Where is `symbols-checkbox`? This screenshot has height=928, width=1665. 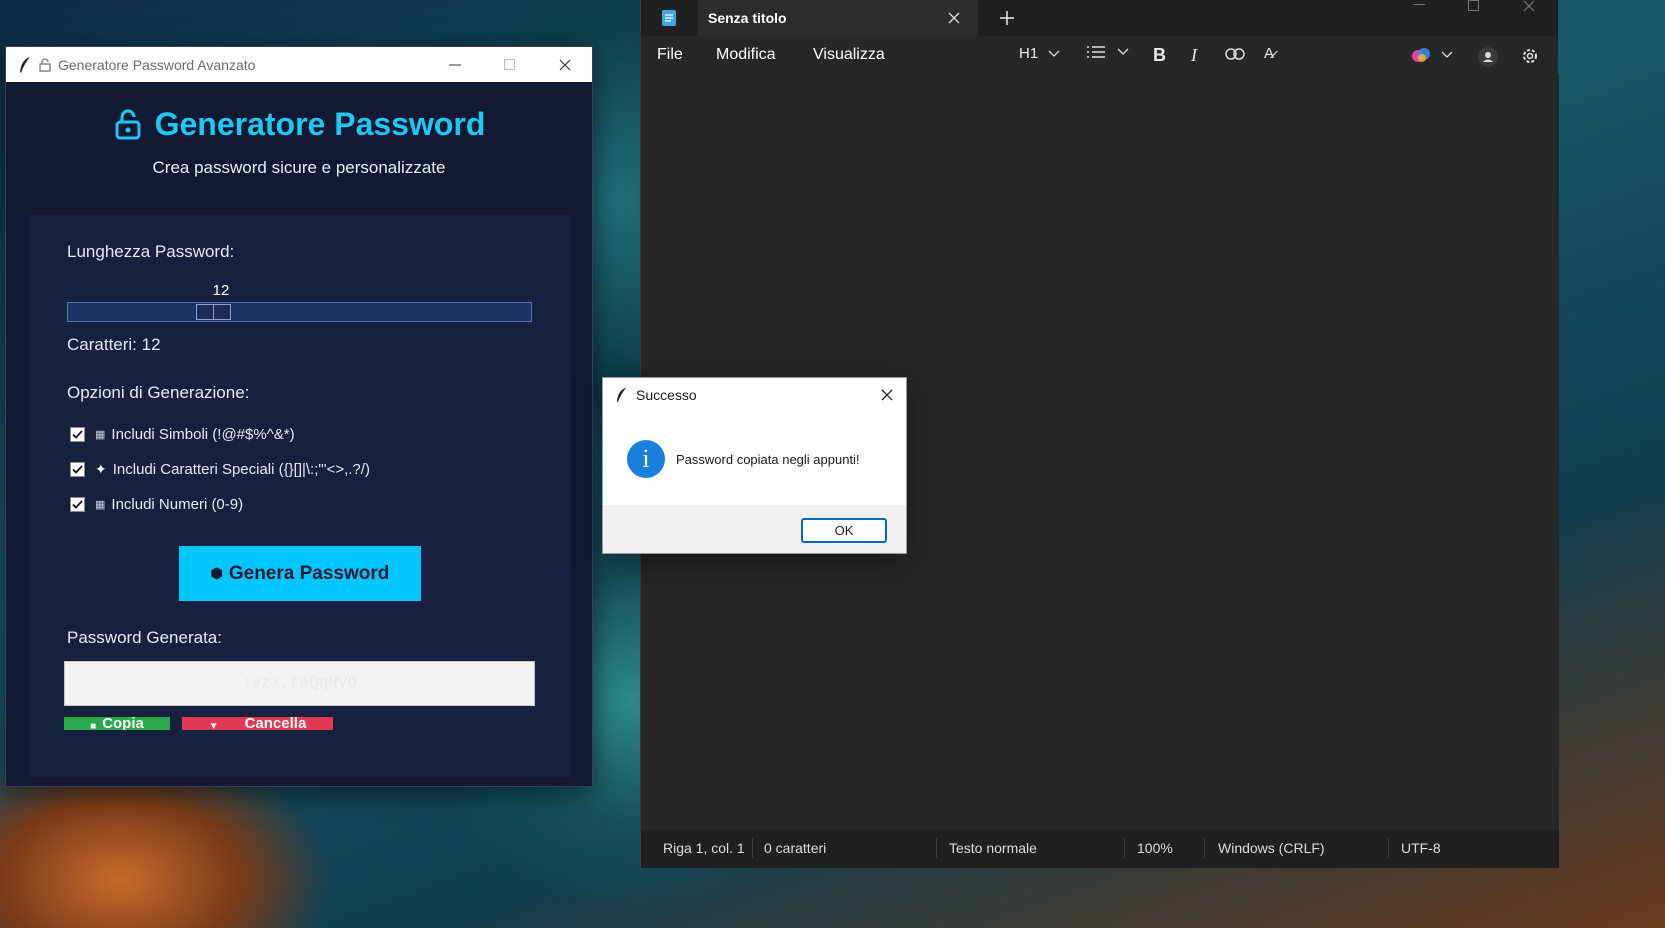
symbols-checkbox is located at coordinates (77, 434).